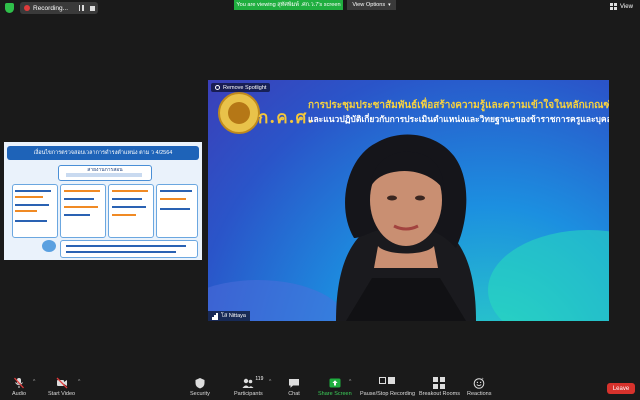  I want to click on participants-label: Participants, so click(248, 394).